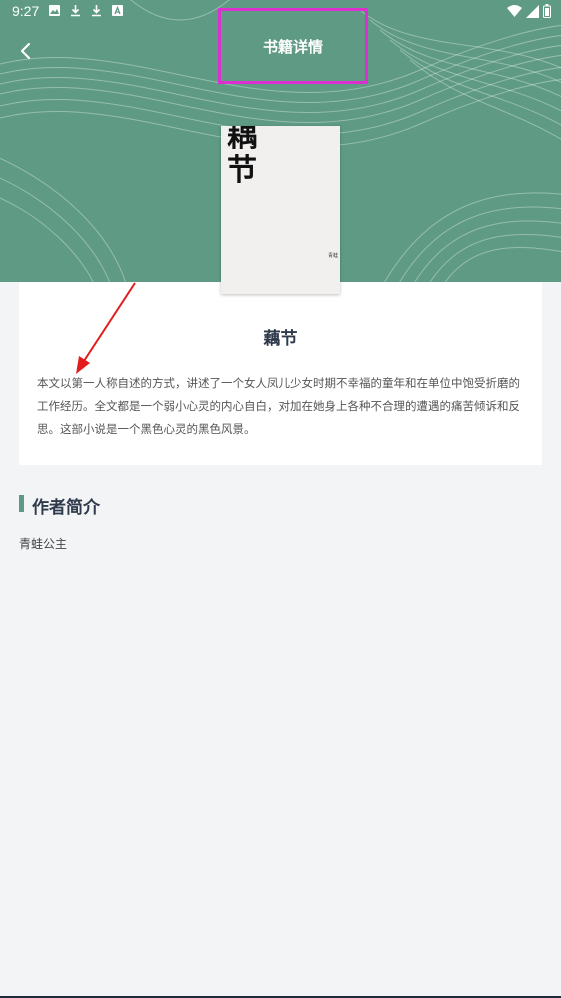 Image resolution: width=561 pixels, height=998 pixels. Describe the element at coordinates (332, 256) in the screenshot. I see `cover-author: 青蛙` at that location.